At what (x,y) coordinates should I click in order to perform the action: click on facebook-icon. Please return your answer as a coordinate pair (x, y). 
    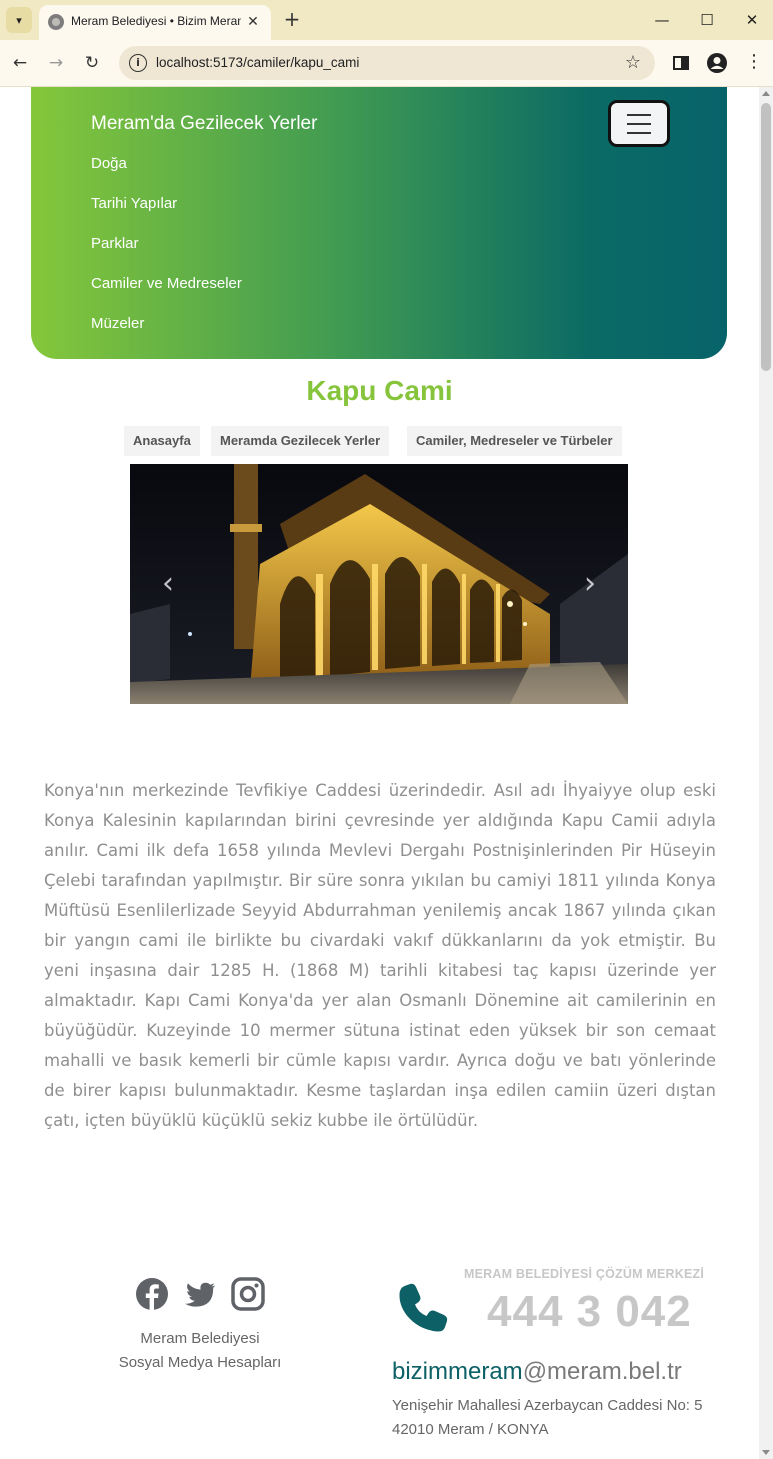
    Looking at the image, I should click on (152, 1294).